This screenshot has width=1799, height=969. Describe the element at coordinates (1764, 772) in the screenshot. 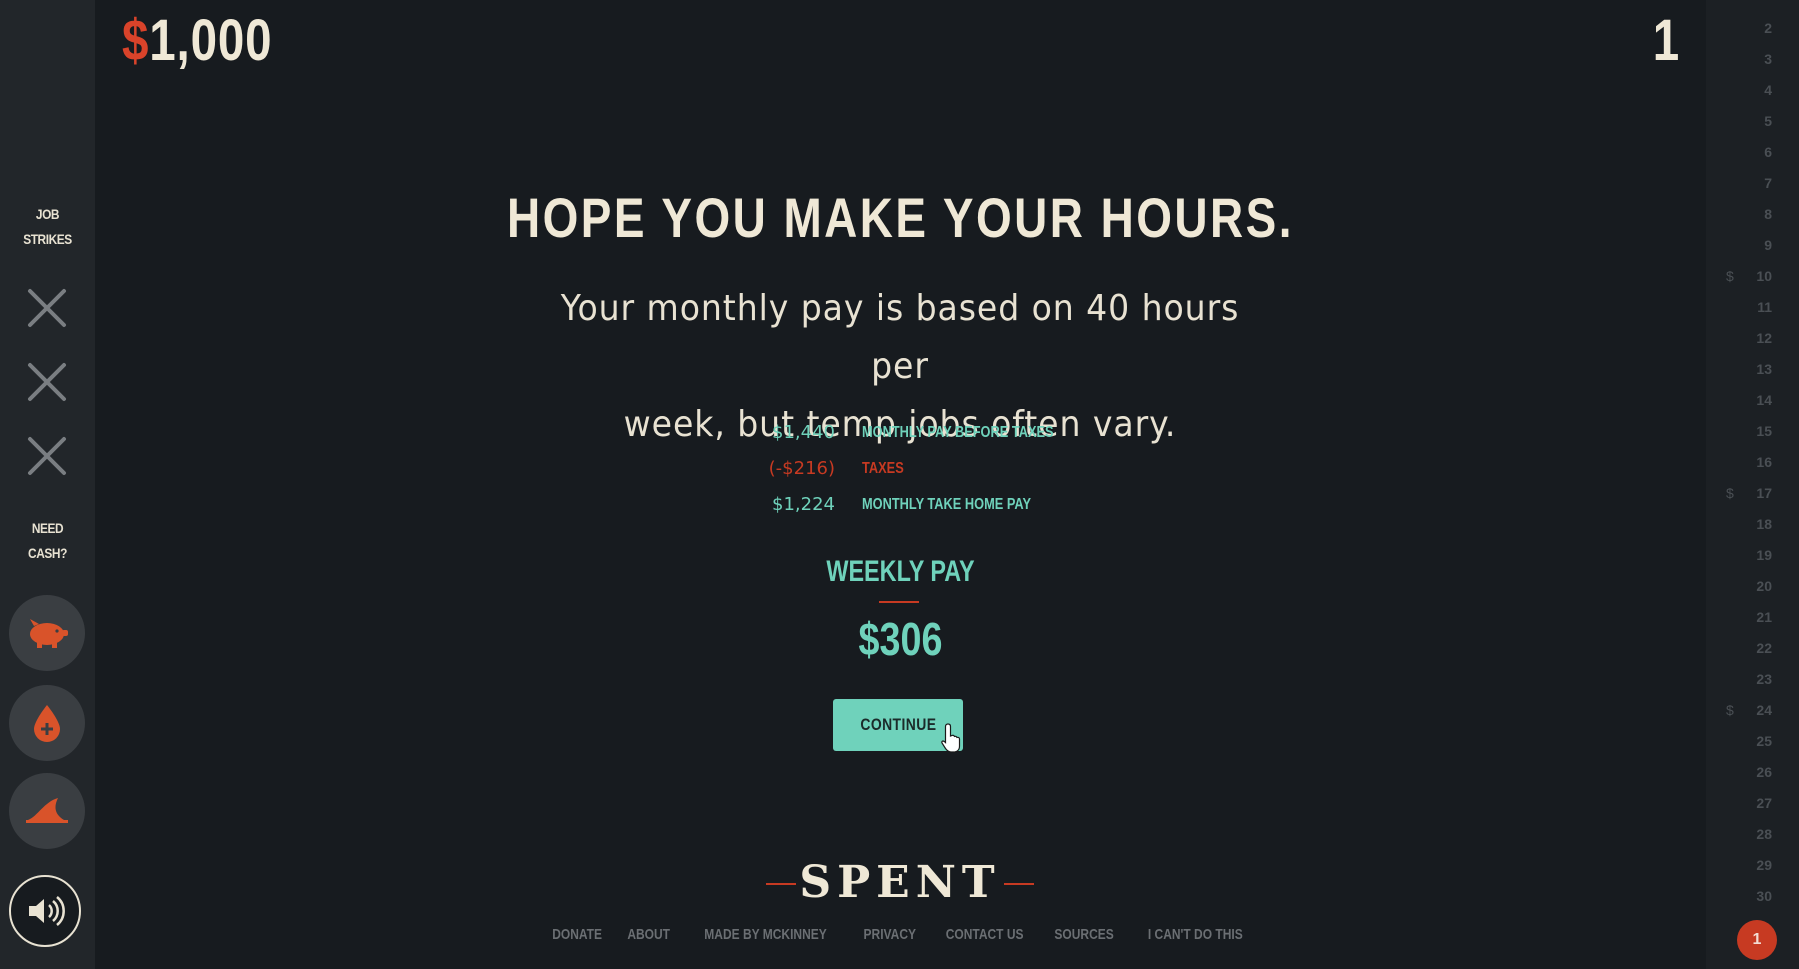

I see `day-number: 26` at that location.